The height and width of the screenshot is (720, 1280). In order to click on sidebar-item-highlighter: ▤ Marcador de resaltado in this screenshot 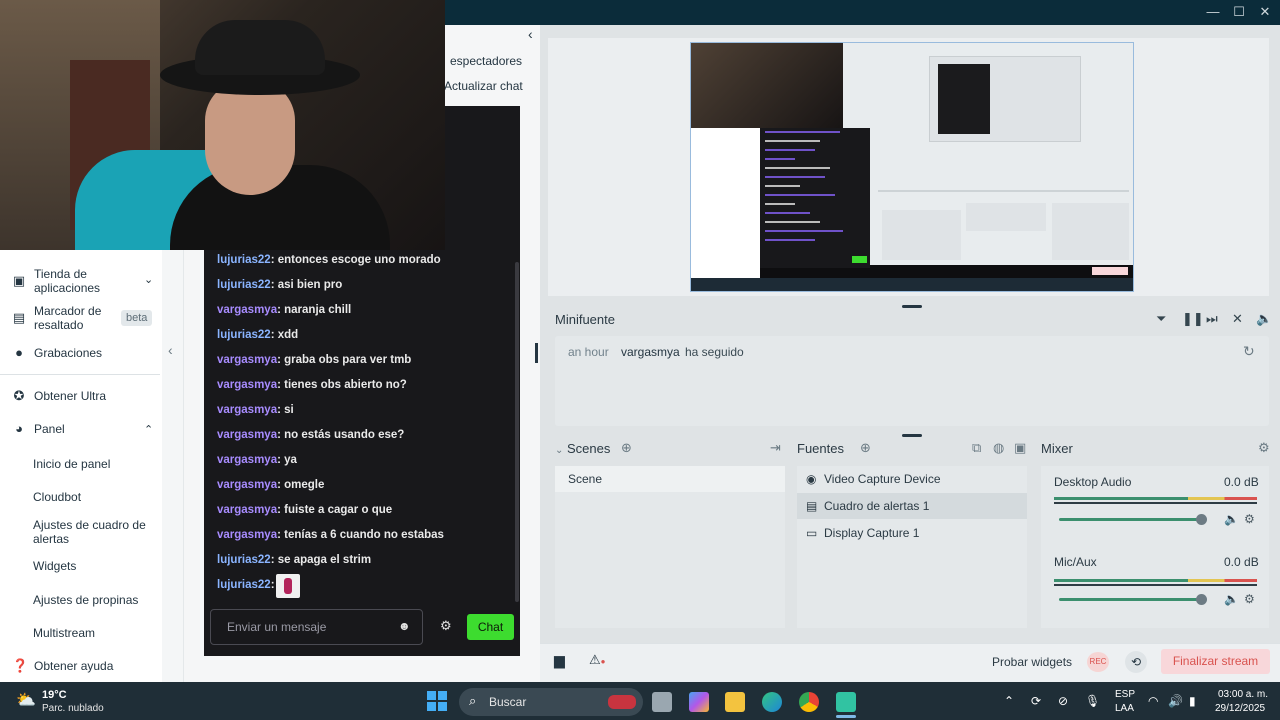, I will do `click(57, 318)`.